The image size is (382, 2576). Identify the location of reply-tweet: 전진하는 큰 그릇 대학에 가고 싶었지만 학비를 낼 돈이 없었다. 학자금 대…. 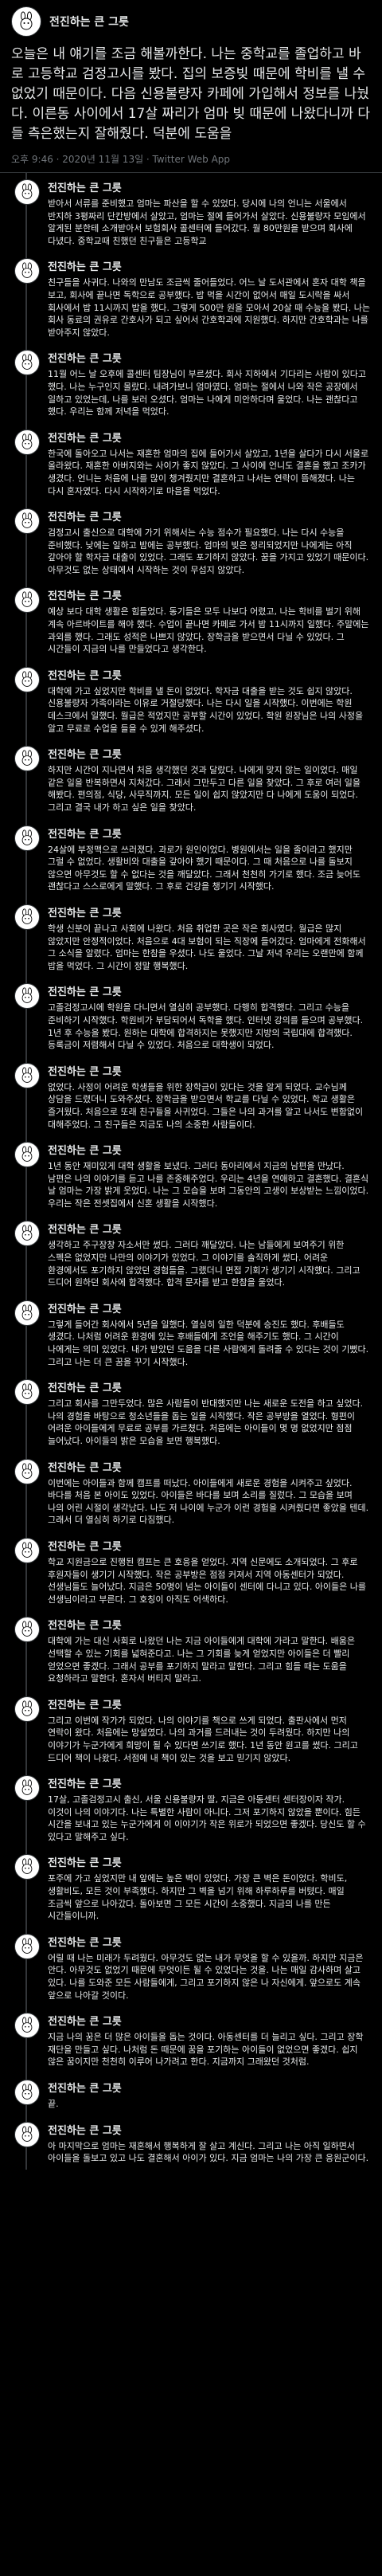
(191, 700).